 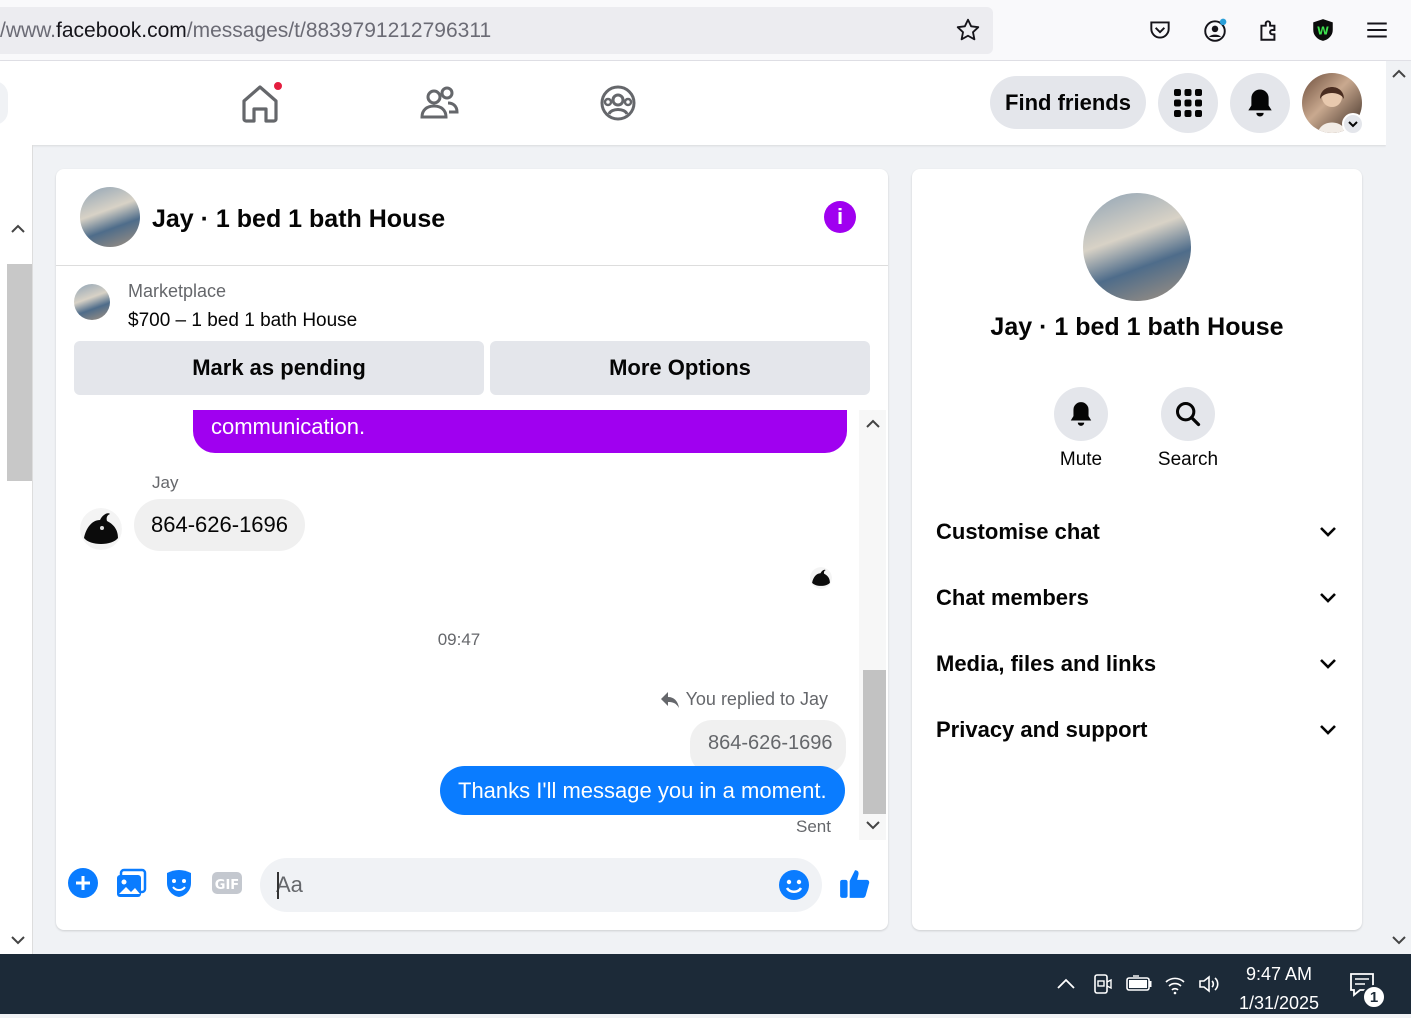 I want to click on page-scrollbar, so click(x=1398, y=507).